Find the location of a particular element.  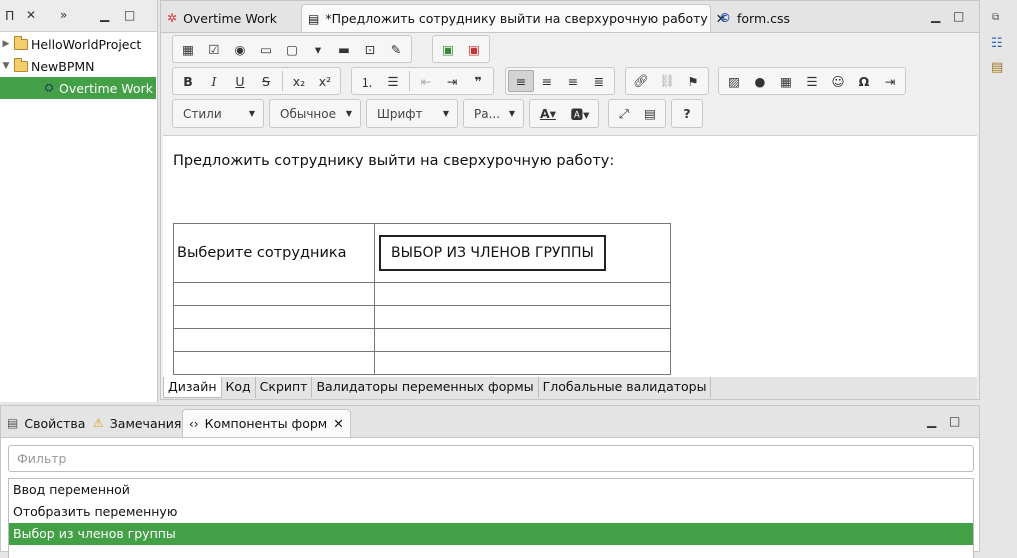

anchor-flag-icon: ⚑ is located at coordinates (693, 81).